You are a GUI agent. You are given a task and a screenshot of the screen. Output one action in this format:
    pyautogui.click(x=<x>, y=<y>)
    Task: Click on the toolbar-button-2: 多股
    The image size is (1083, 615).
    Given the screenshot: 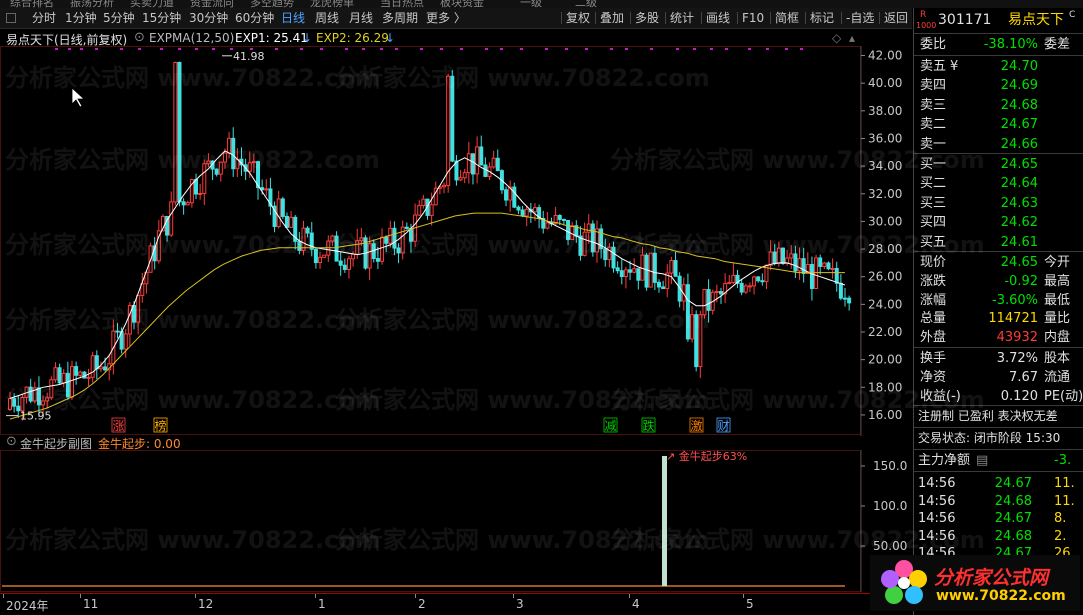 What is the action you would take?
    pyautogui.click(x=647, y=18)
    